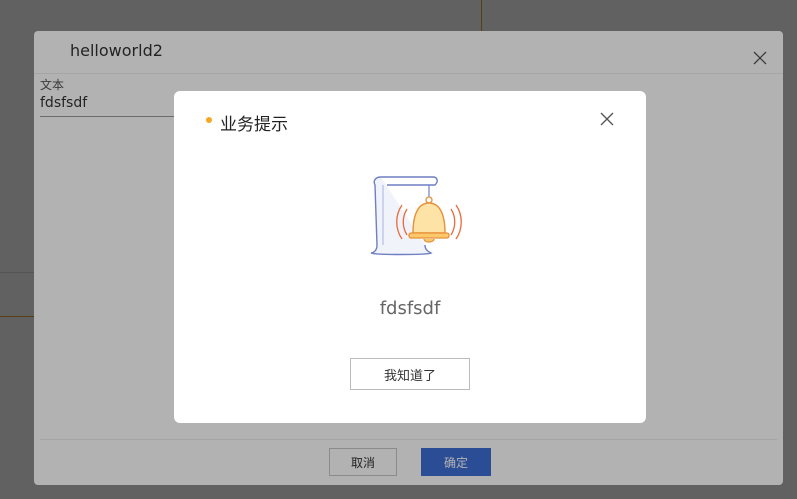 The height and width of the screenshot is (499, 797). I want to click on alert-message: fdsfsdf, so click(410, 308).